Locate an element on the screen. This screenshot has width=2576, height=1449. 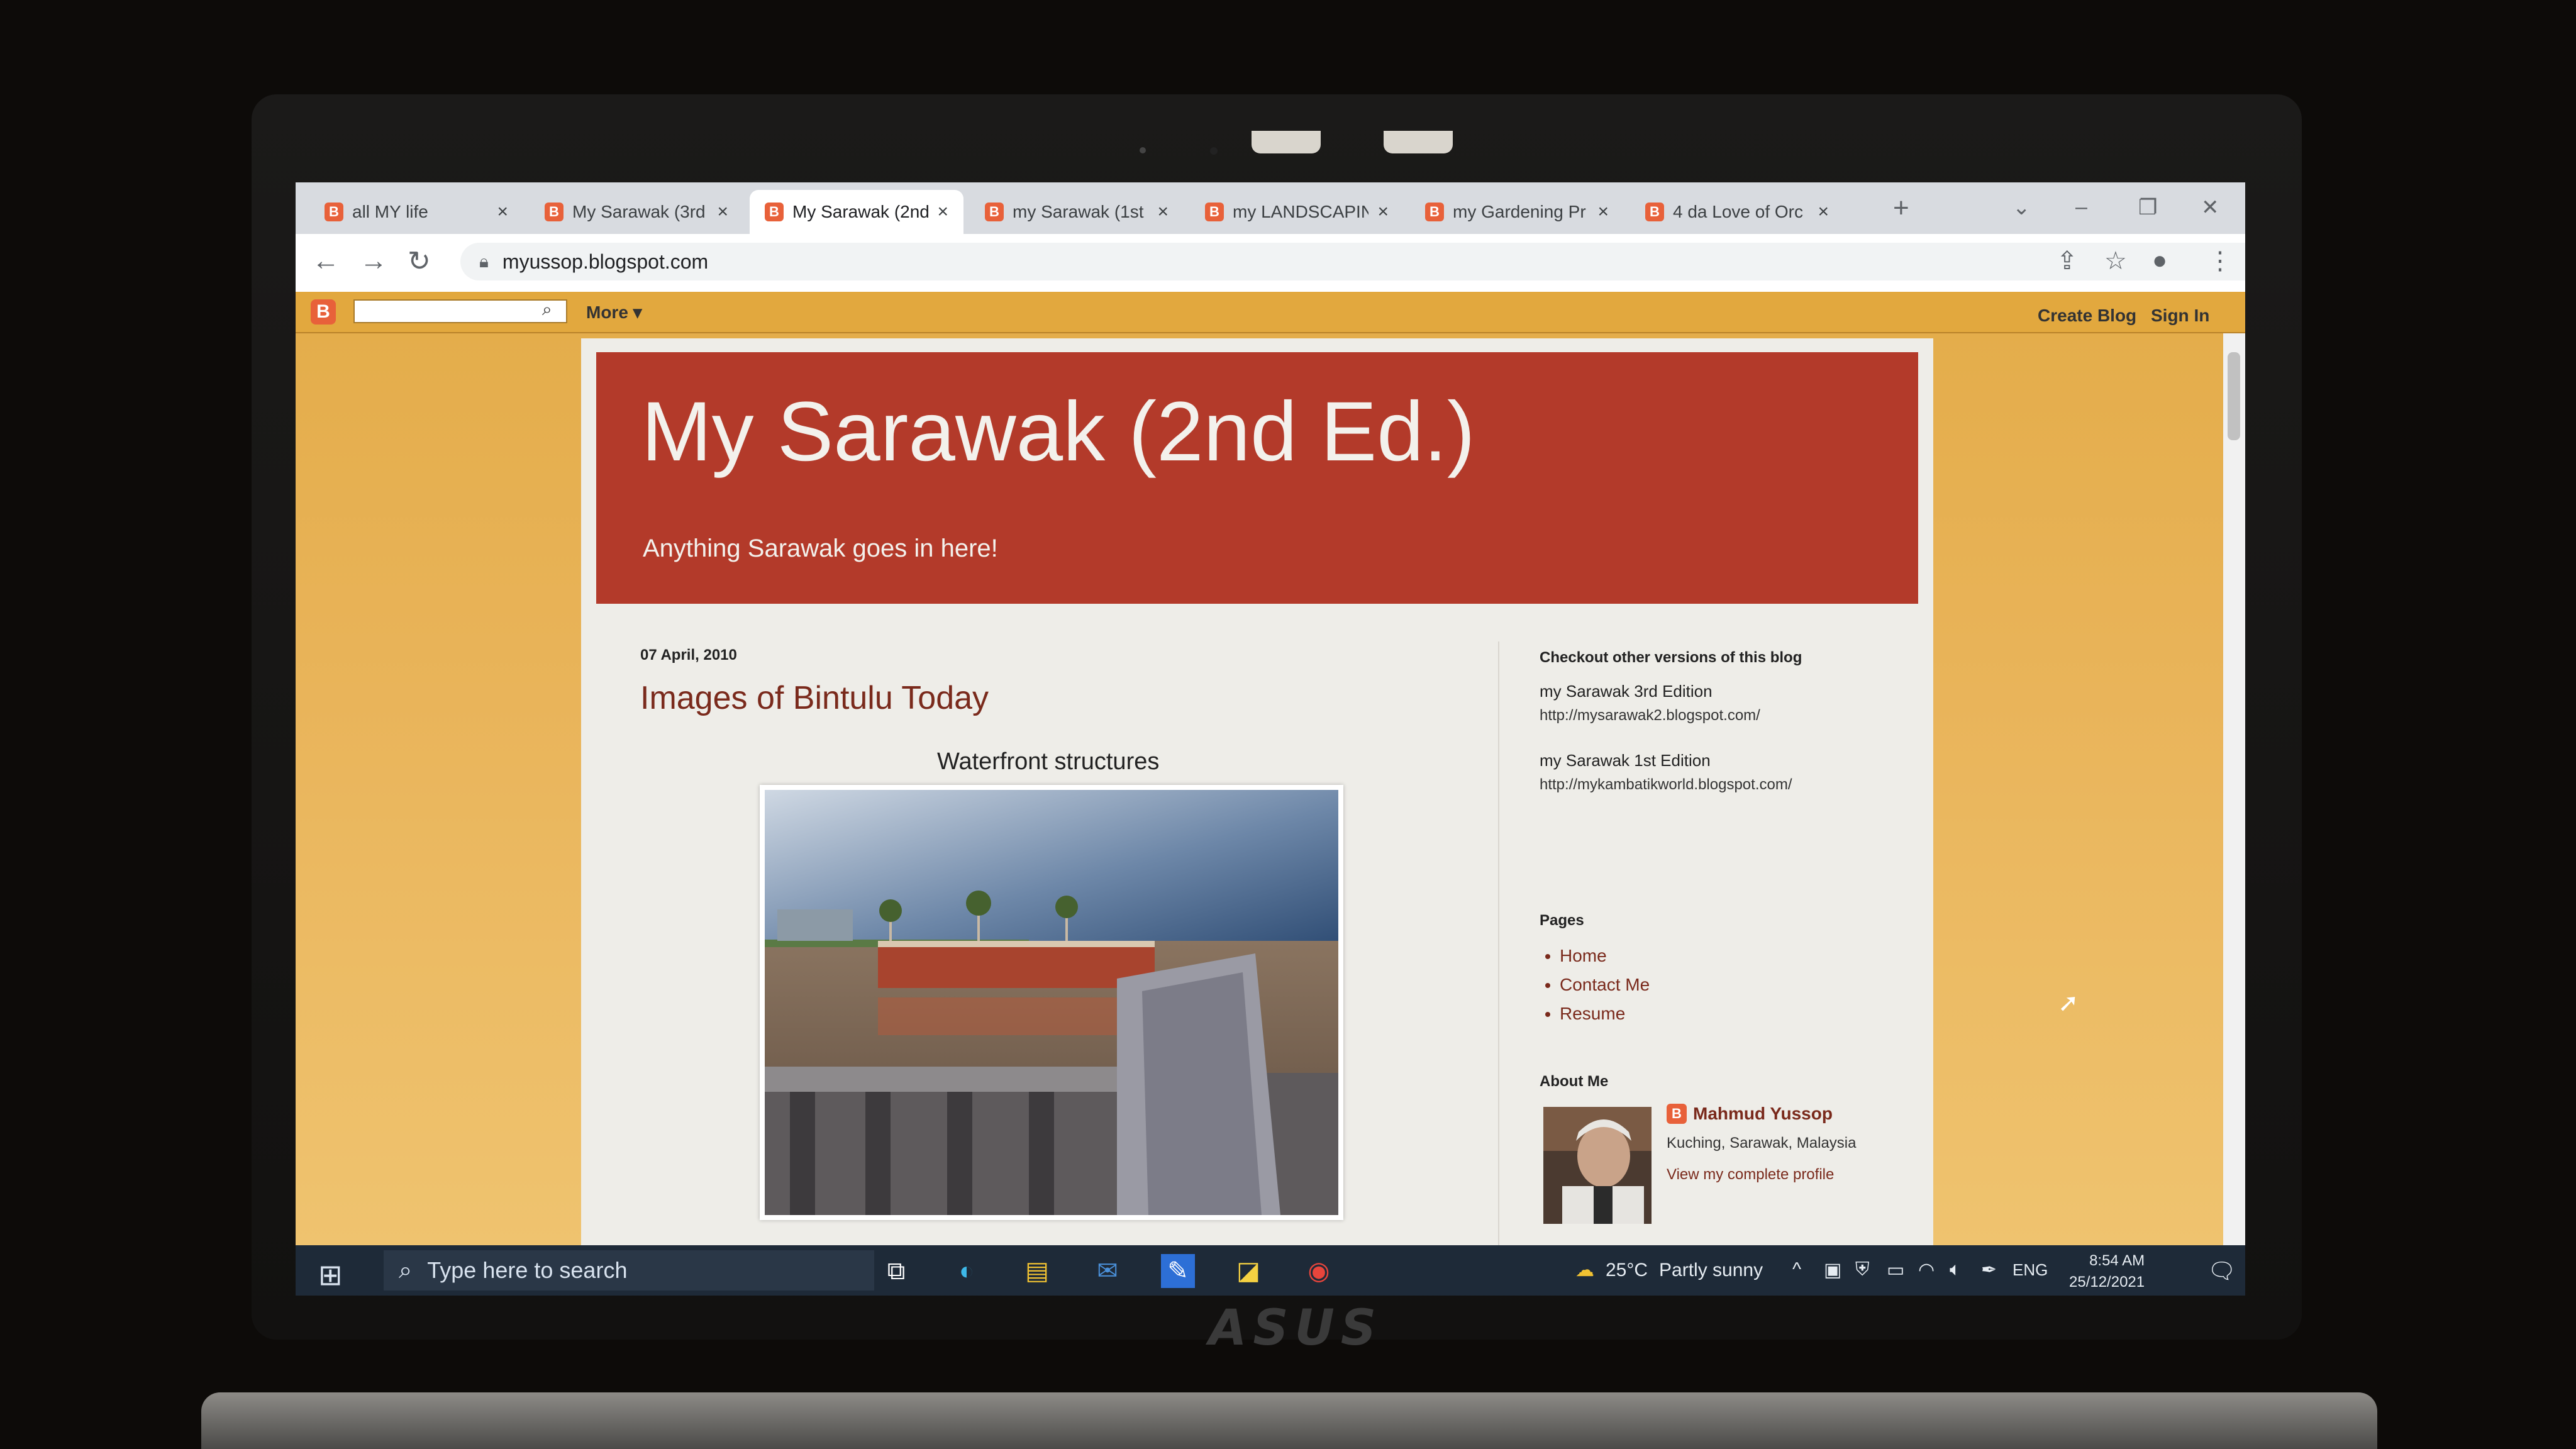
webcam-clip-left is located at coordinates (1286, 142).